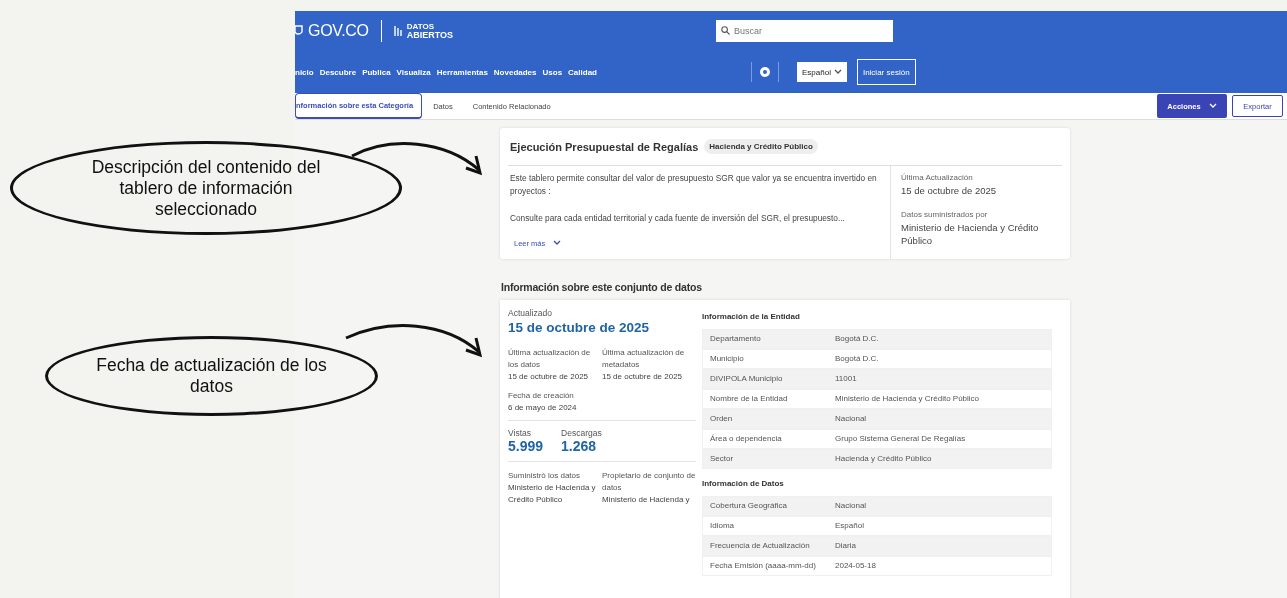 The height and width of the screenshot is (598, 1287). What do you see at coordinates (543, 407) in the screenshot?
I see `field-value: 6 de mayo de 2024` at bounding box center [543, 407].